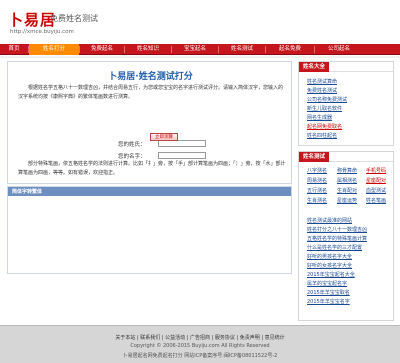  I want to click on nav-naming-free: 起名免费, so click(290, 49).